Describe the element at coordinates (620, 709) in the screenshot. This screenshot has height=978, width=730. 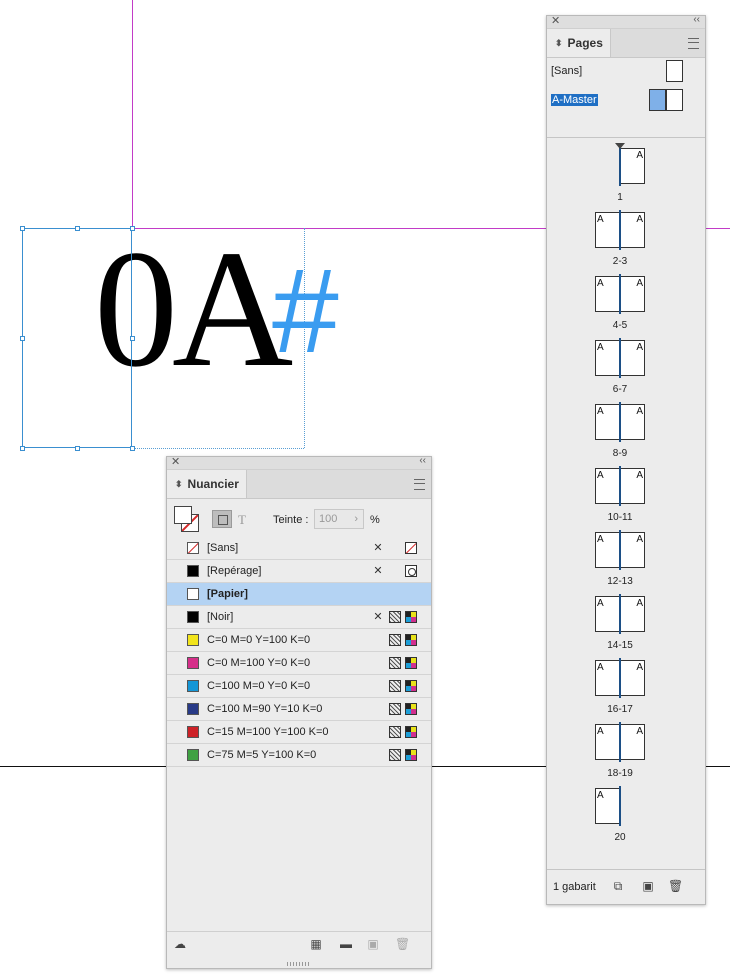
I see `spread-label: 16-17` at that location.